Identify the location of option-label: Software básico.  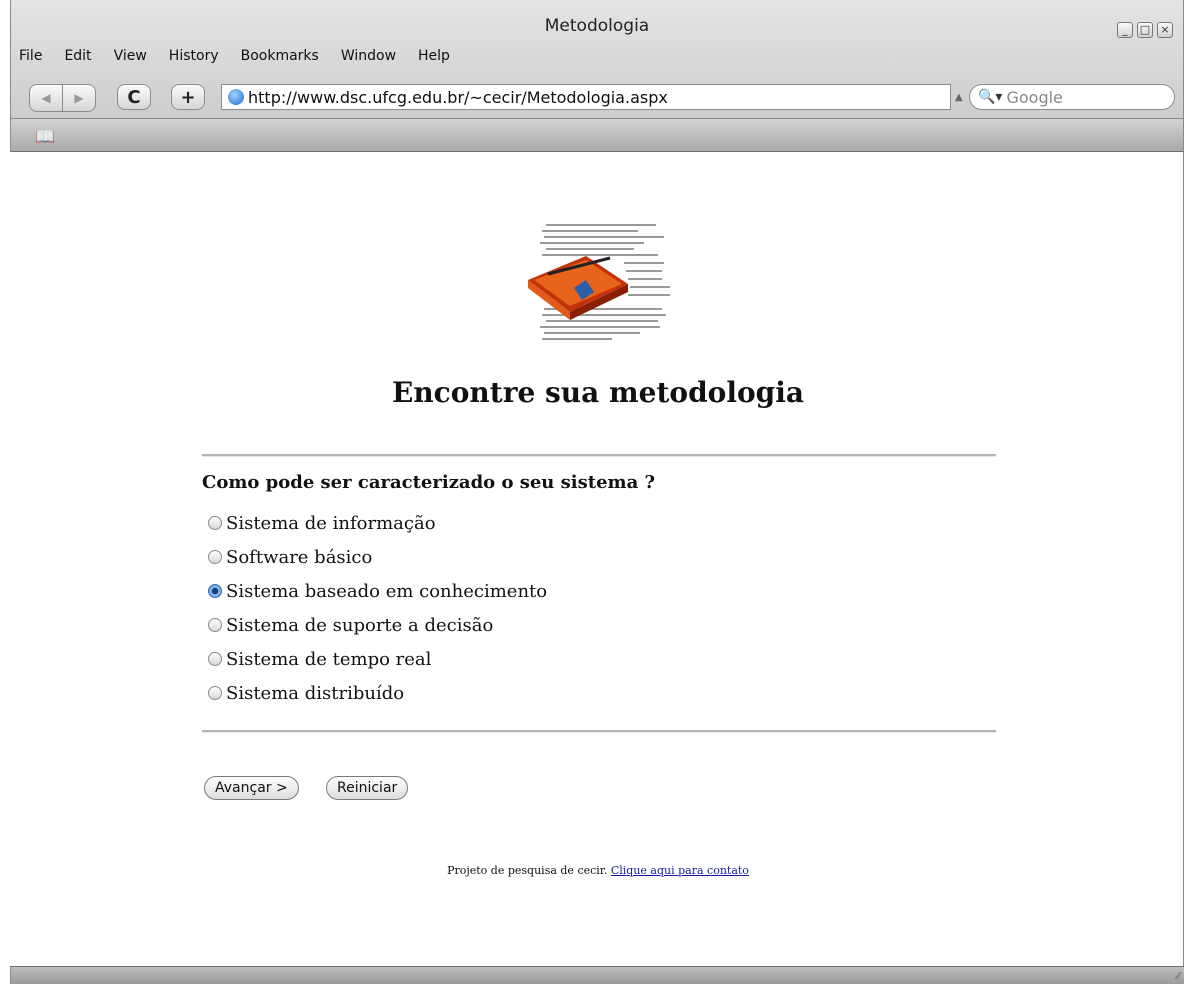
(299, 557).